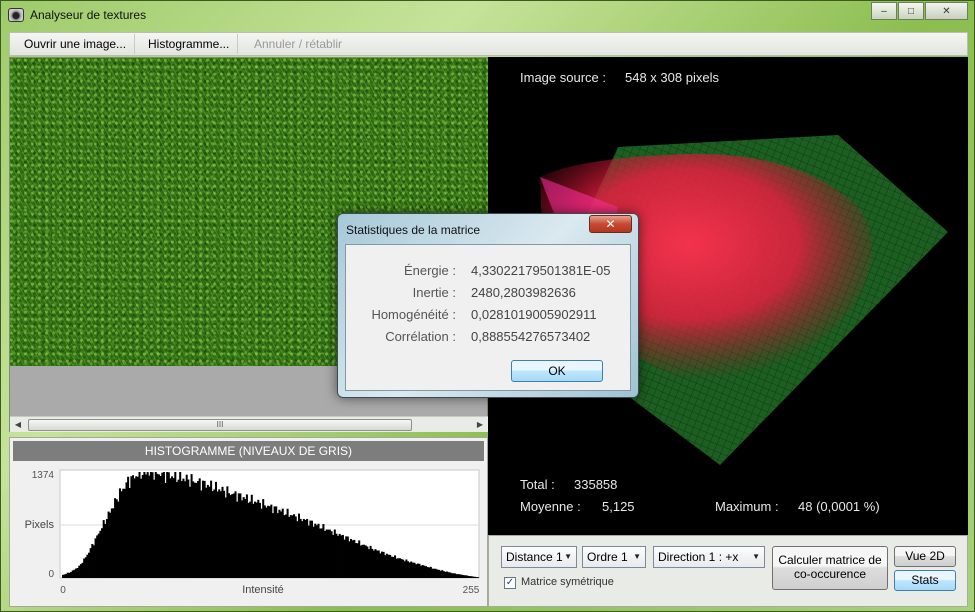  I want to click on correlation-value: 0,888554276573402, so click(531, 336).